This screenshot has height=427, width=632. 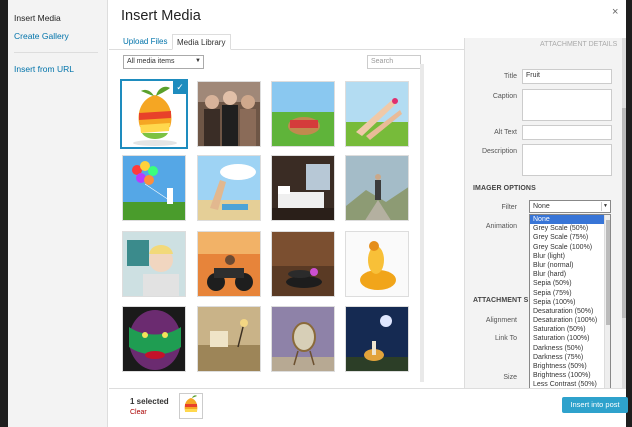 What do you see at coordinates (56, 52) in the screenshot?
I see `menu-separator` at bounding box center [56, 52].